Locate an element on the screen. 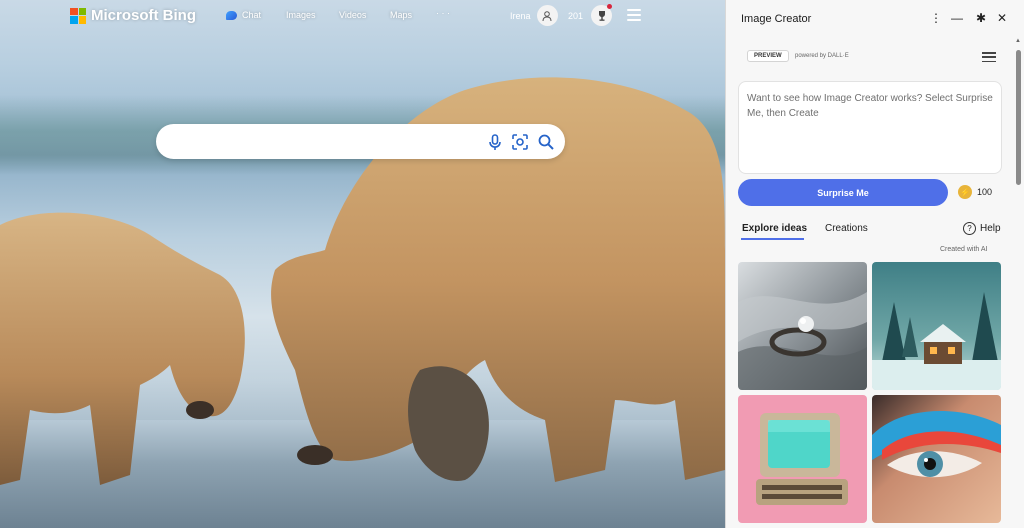 The height and width of the screenshot is (528, 1024). copilot-chat-icon is located at coordinates (231, 15).